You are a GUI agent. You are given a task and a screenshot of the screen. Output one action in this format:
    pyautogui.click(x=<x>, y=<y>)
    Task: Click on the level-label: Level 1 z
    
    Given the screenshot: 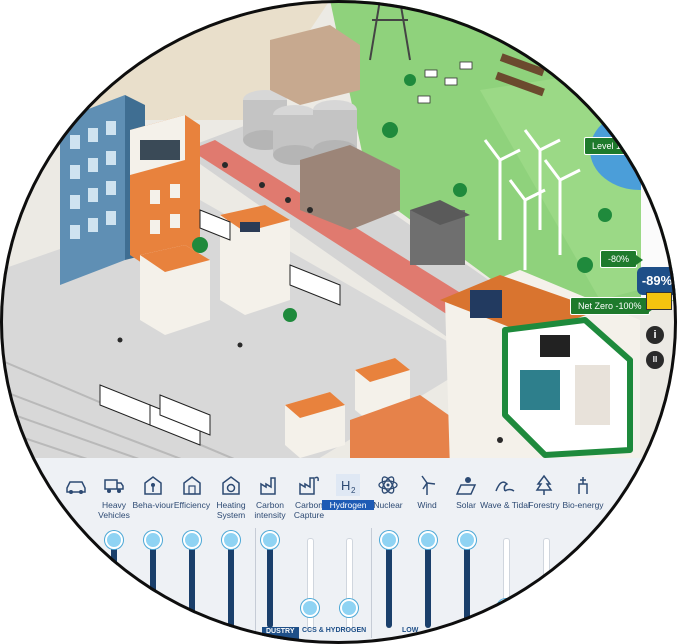 What is the action you would take?
    pyautogui.click(x=613, y=146)
    